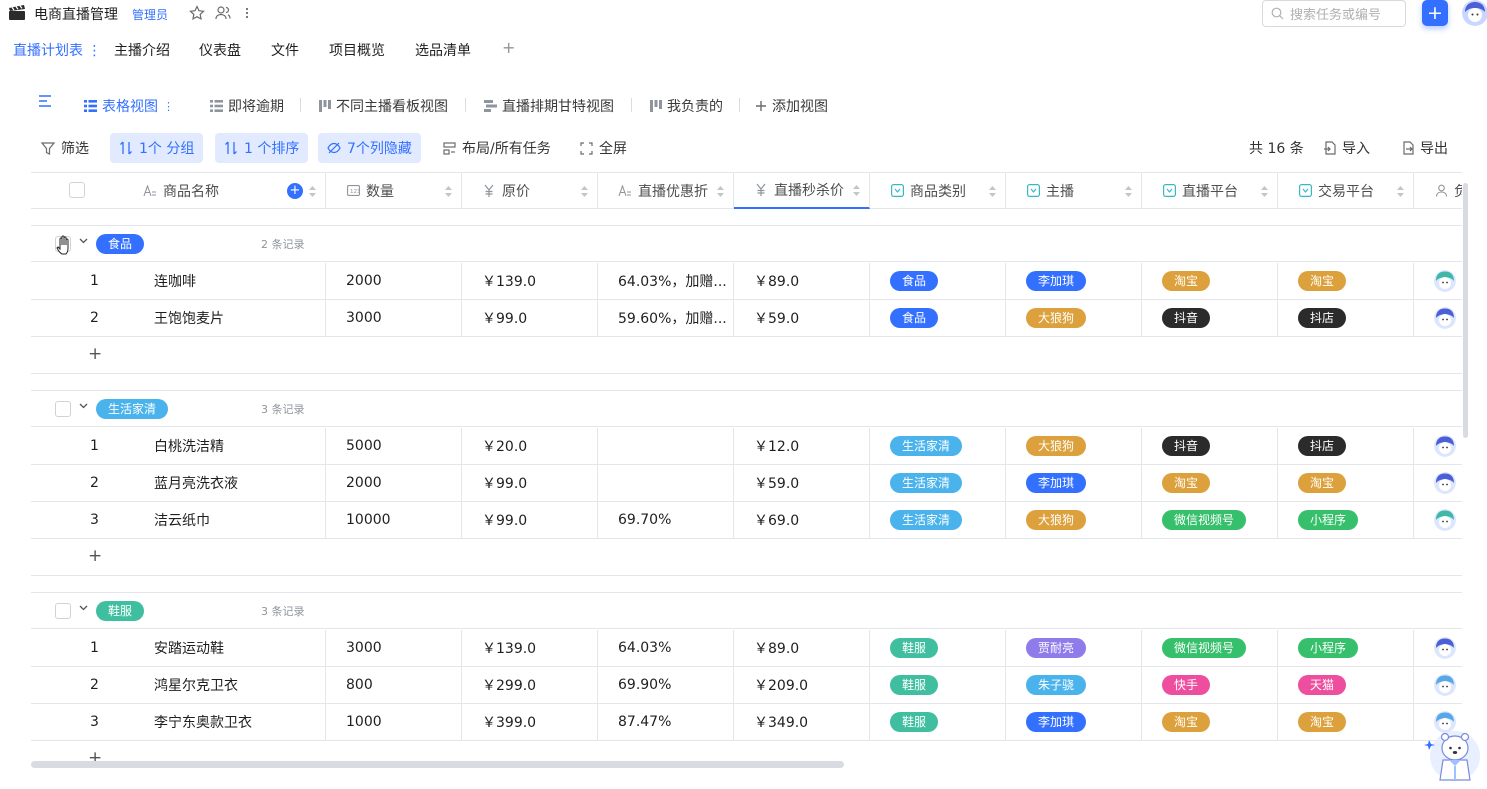 This screenshot has height=789, width=1487. Describe the element at coordinates (394, 722) in the screenshot. I see `cell-qty: 1000` at that location.